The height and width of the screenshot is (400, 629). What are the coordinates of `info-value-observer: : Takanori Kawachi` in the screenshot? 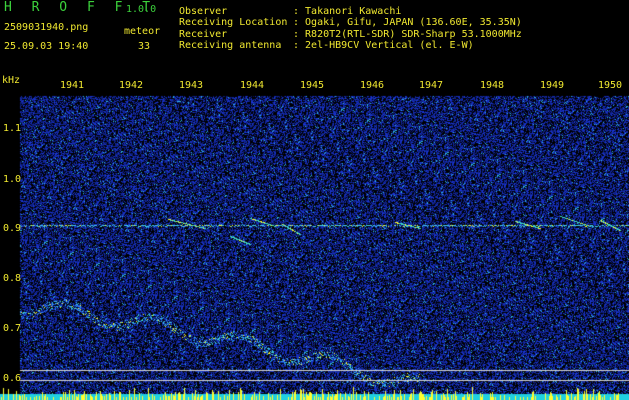 It's located at (347, 11).